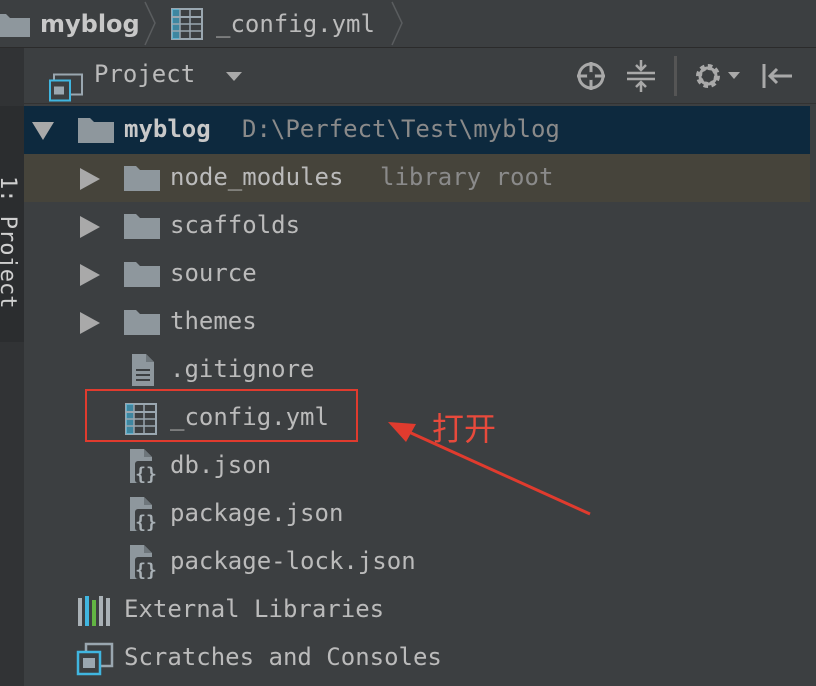  Describe the element at coordinates (12, 367) in the screenshot. I see `tool-window-strip: 1: Project` at that location.